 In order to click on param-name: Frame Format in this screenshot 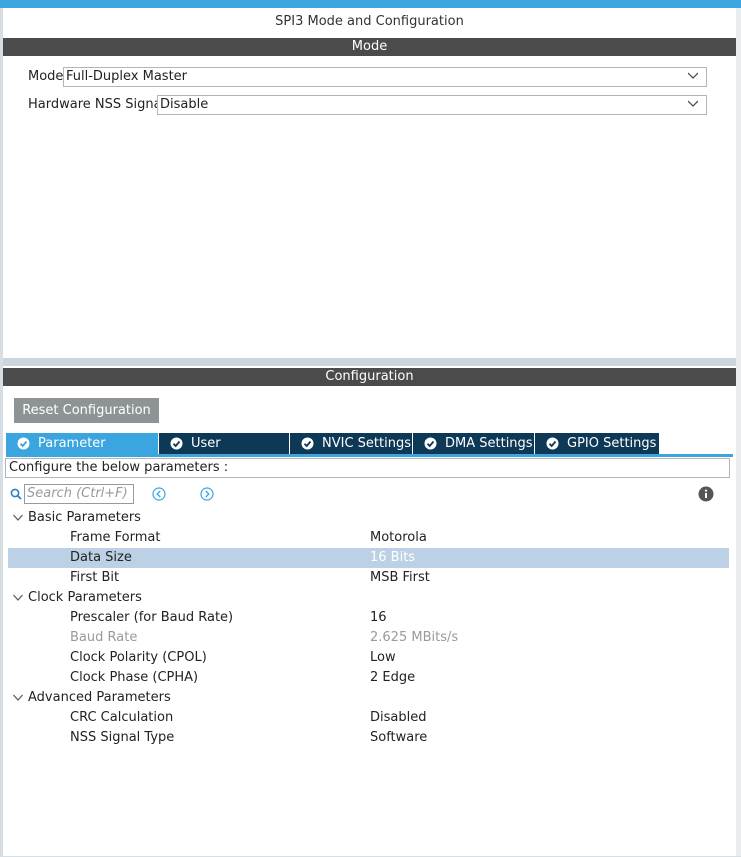, I will do `click(115, 537)`.